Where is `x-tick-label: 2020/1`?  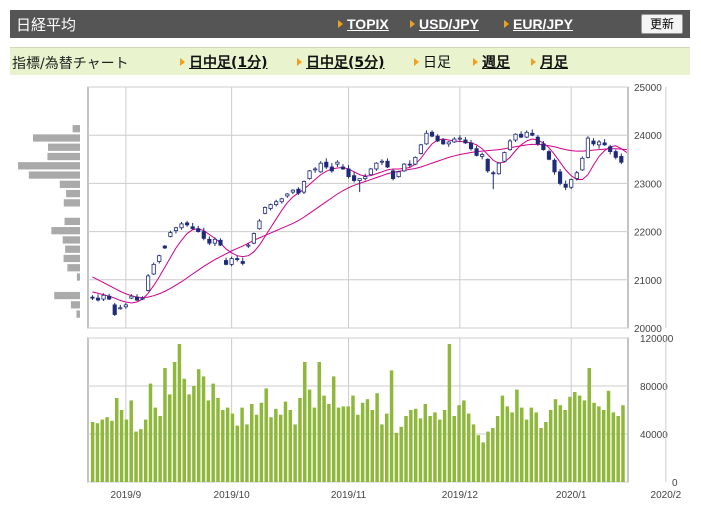
x-tick-label: 2020/1 is located at coordinates (571, 495).